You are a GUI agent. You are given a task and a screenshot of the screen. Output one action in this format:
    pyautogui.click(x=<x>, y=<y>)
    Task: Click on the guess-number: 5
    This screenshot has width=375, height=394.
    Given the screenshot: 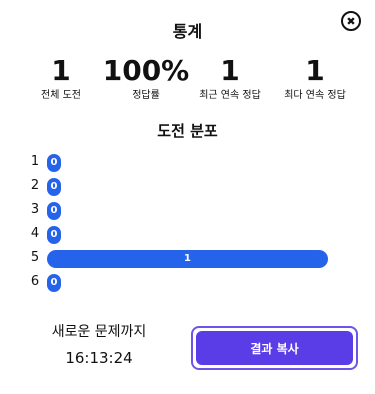 What is the action you would take?
    pyautogui.click(x=35, y=257)
    